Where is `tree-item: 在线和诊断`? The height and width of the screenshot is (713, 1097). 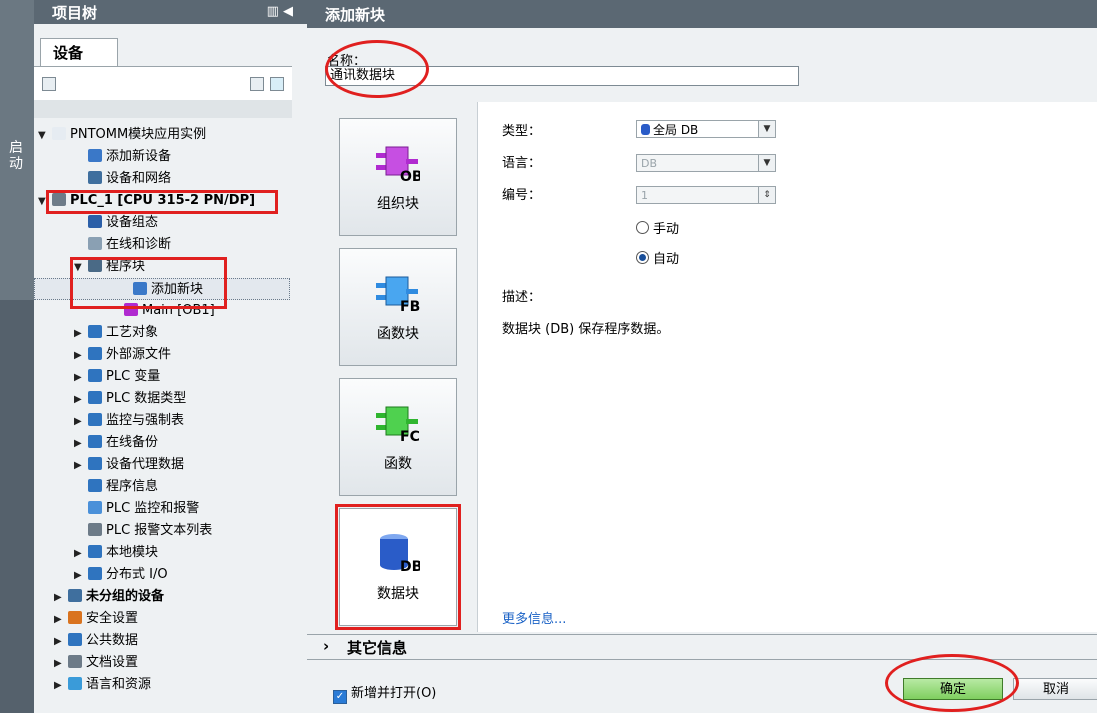 tree-item: 在线和诊断 is located at coordinates (122, 245).